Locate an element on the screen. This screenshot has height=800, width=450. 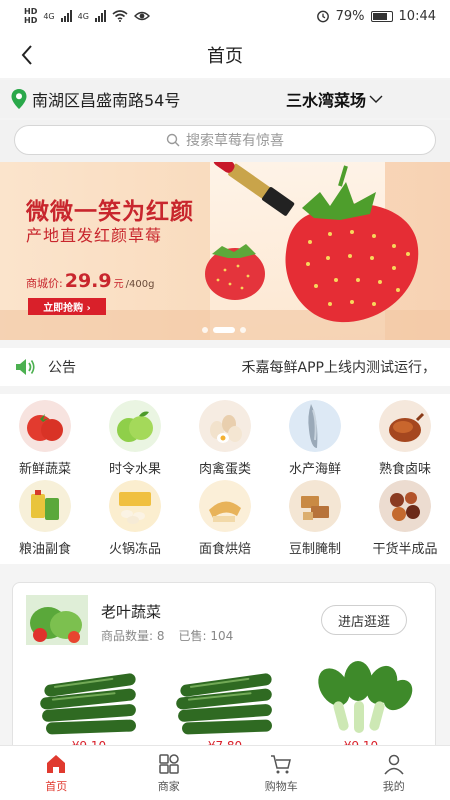
status-bar: HD HD 4G 4G 79% 10:44 is located at coordinates (225, 16).